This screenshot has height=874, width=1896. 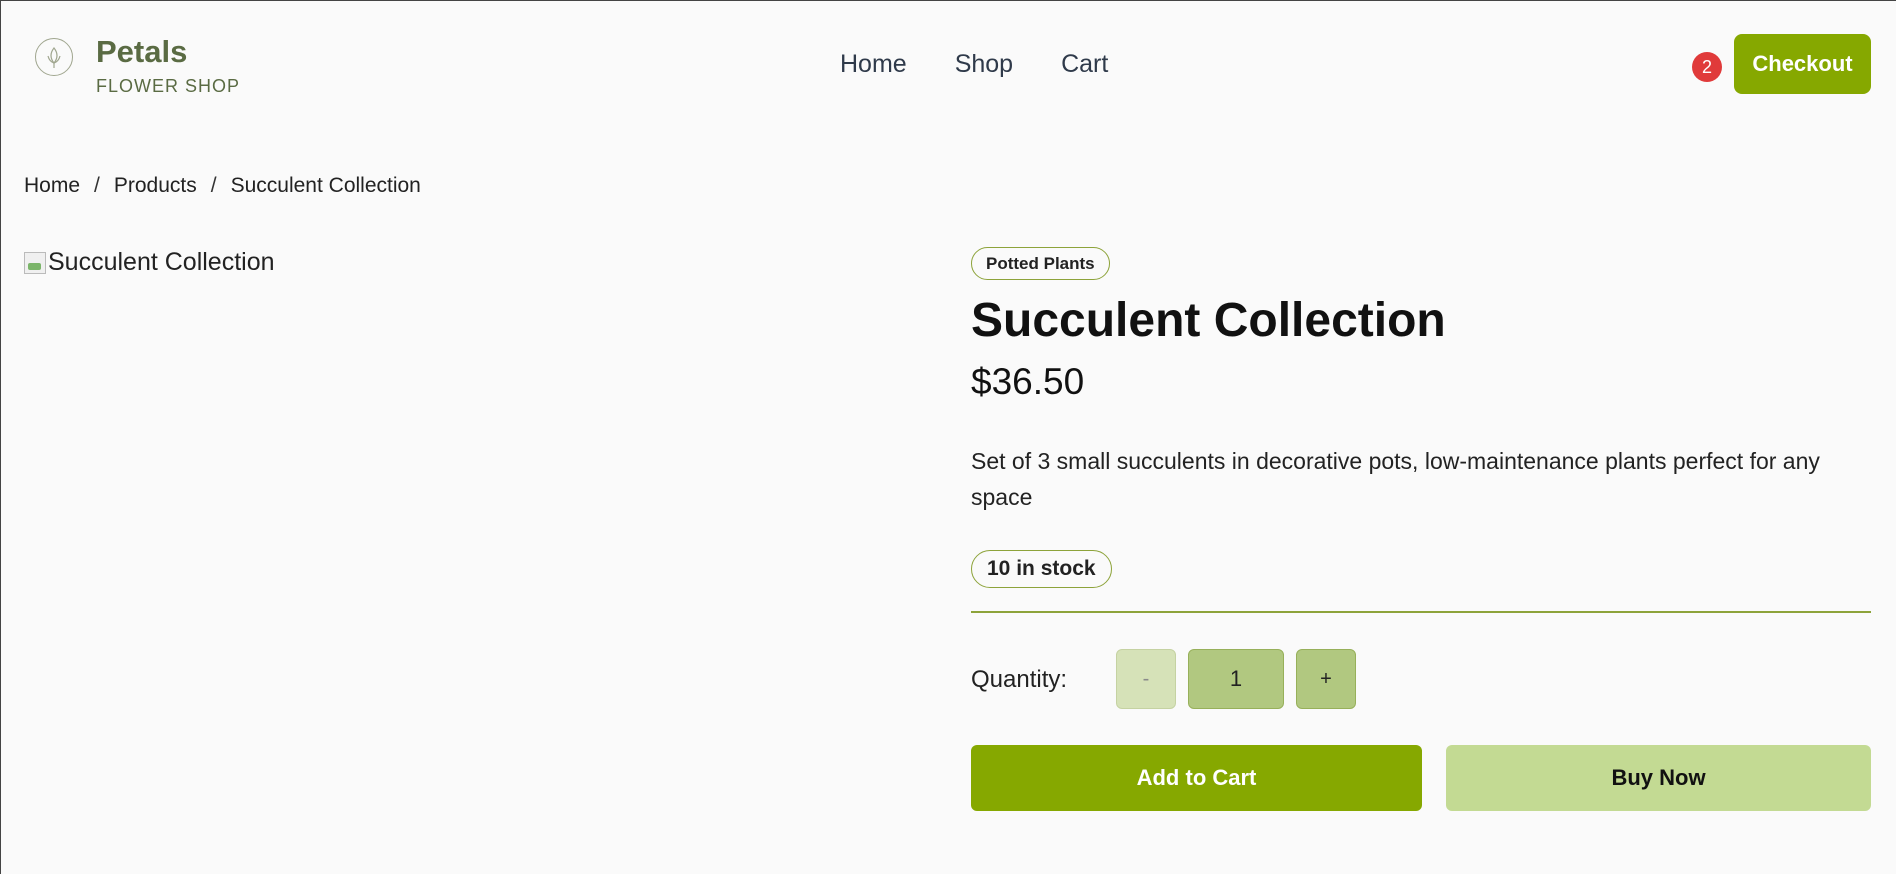 I want to click on quantity-increase-button: +, so click(x=1326, y=679).